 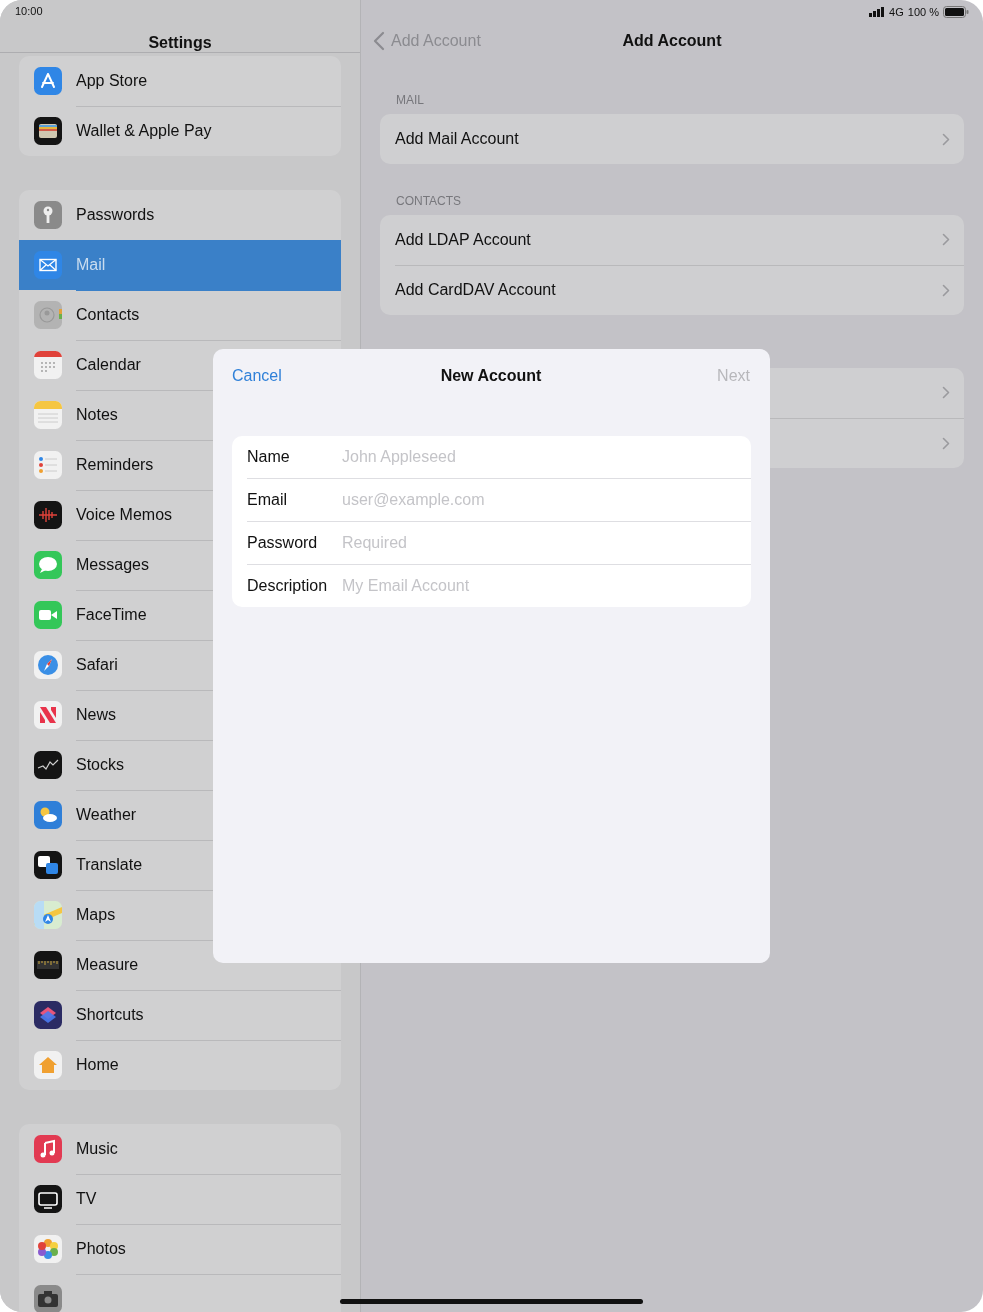 What do you see at coordinates (896, 12) in the screenshot?
I see `network-label: 4G` at bounding box center [896, 12].